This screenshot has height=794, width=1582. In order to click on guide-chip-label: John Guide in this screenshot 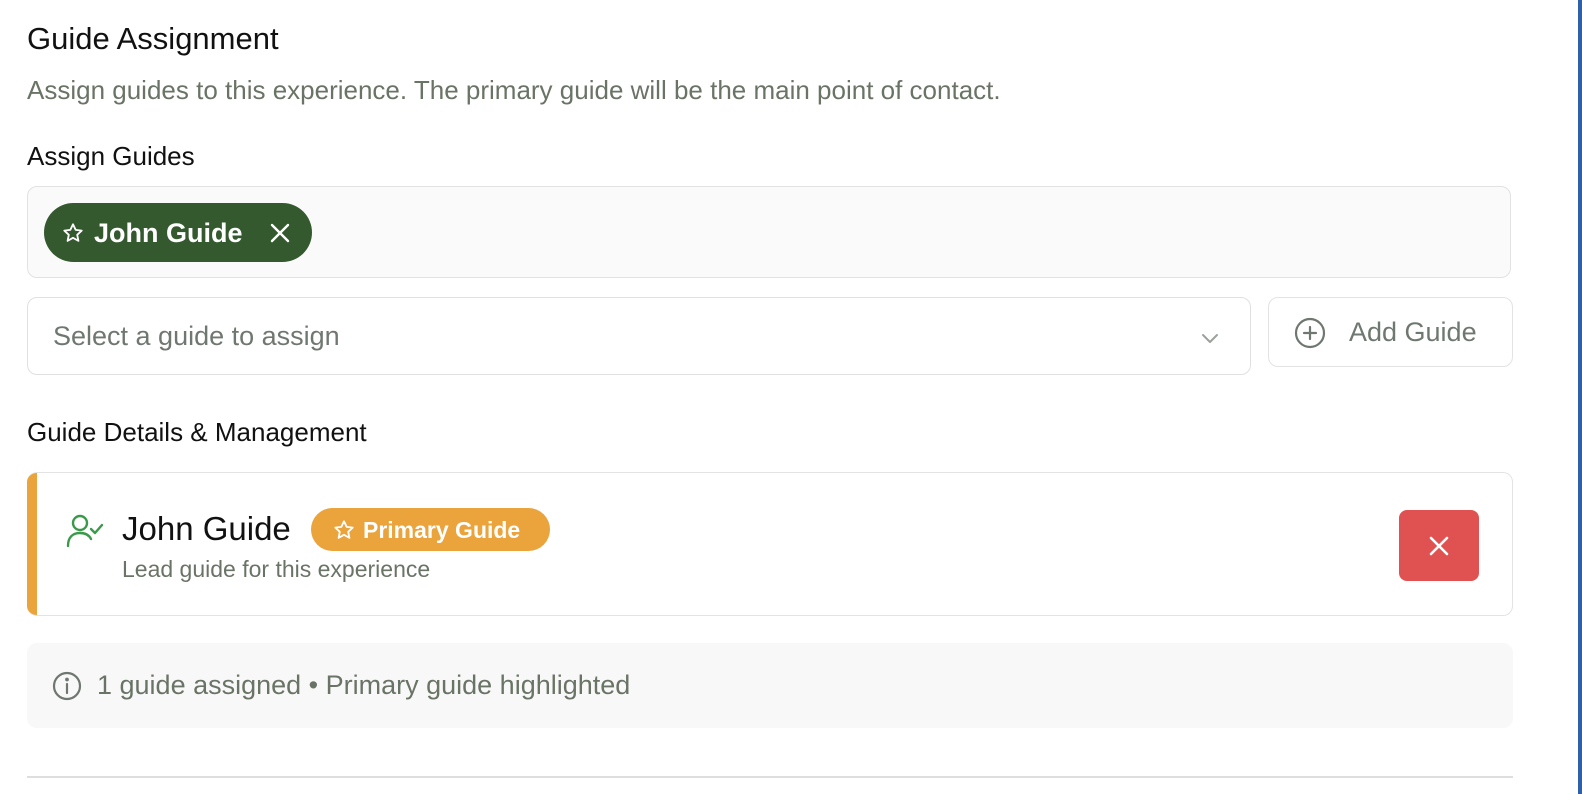, I will do `click(168, 232)`.